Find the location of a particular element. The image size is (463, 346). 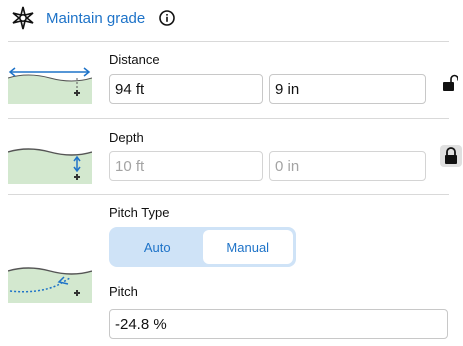

pitch-type-manual-option: Manual is located at coordinates (247, 247).